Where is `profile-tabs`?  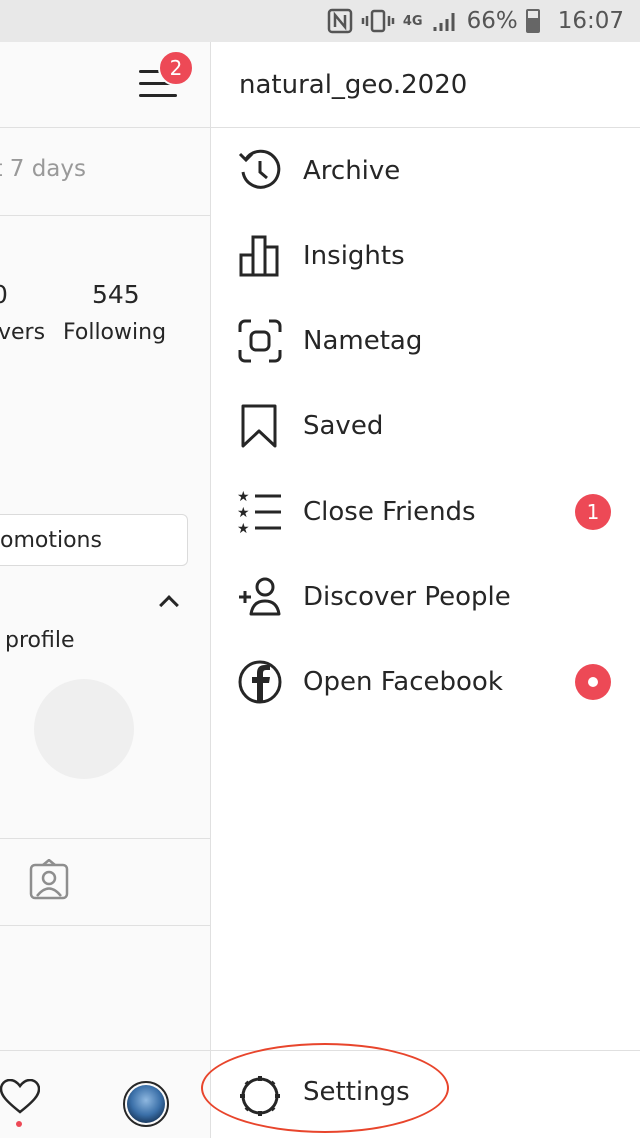 profile-tabs is located at coordinates (105, 882).